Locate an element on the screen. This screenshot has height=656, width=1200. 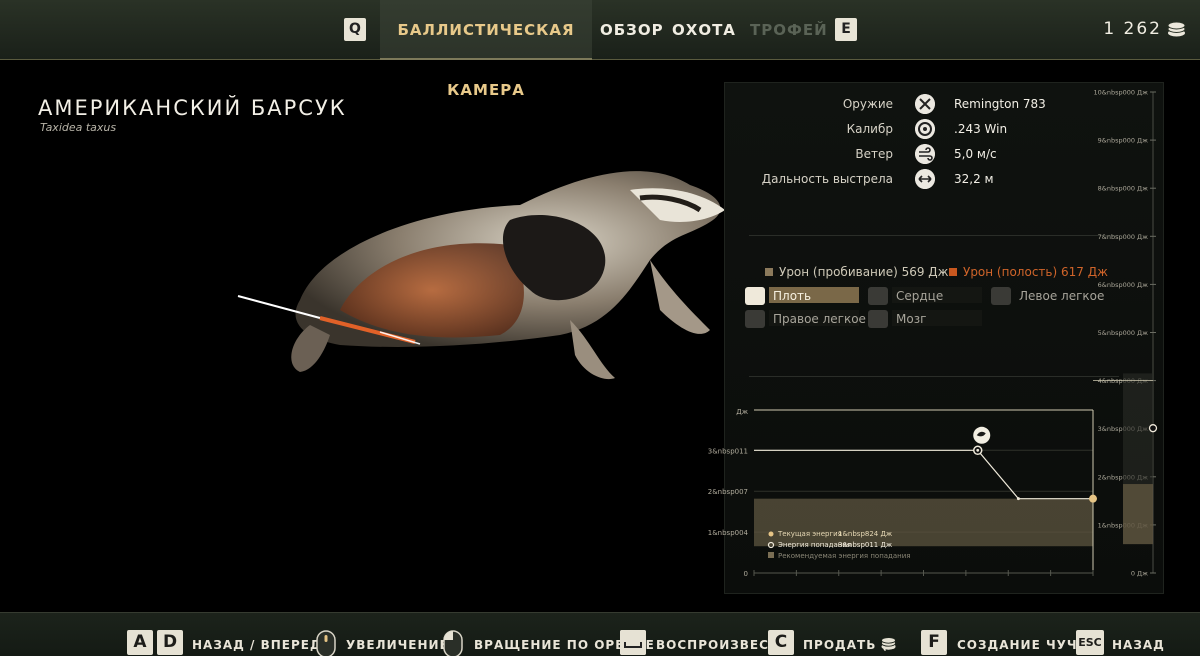
damage-expansion: Урон (полость) 617 Дж is located at coordinates (1028, 272).